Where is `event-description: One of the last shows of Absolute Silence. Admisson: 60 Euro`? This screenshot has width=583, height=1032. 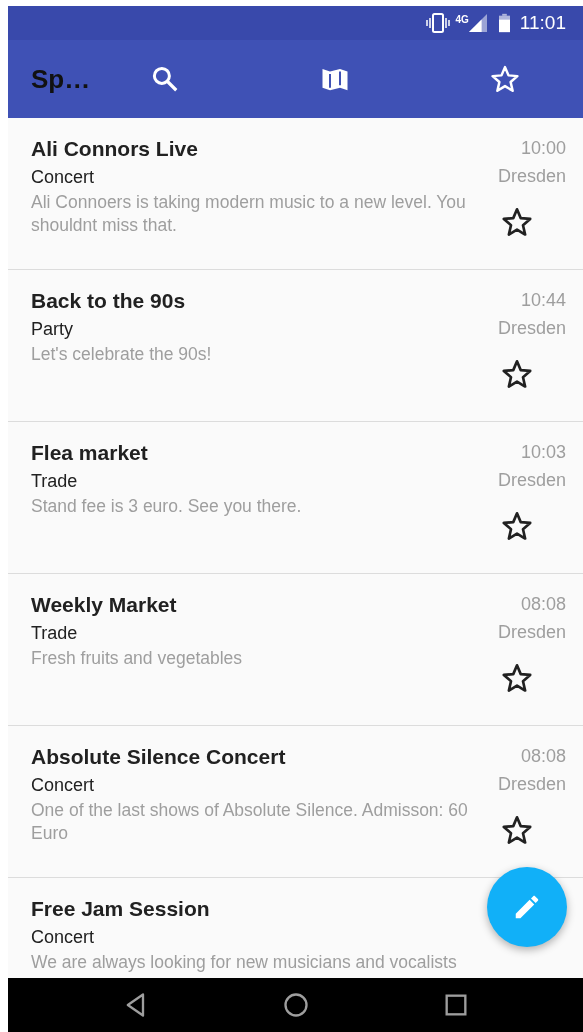 event-description: One of the last shows of Absolute Silence. Admisson: 60 Euro is located at coordinates (250, 822).